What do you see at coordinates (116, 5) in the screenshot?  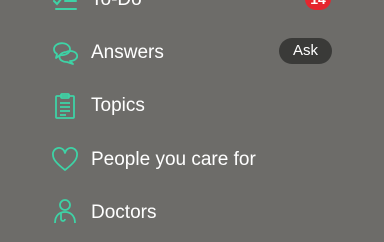 I see `menu-item-label: To-Do` at bounding box center [116, 5].